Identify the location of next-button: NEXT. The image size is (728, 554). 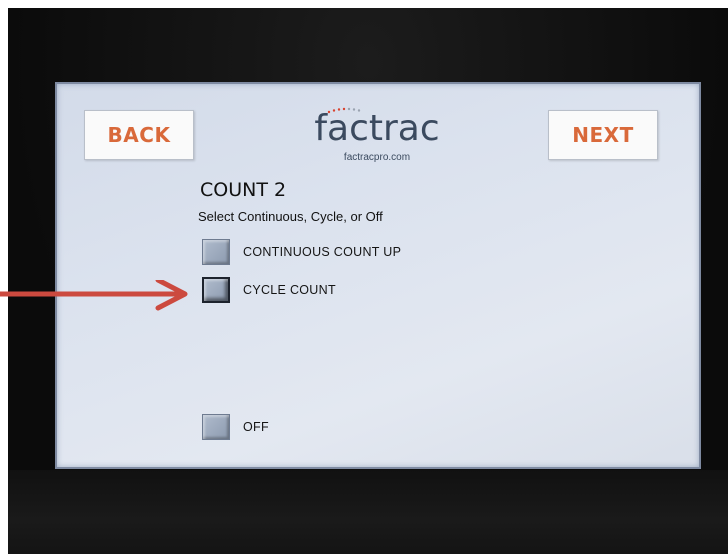
(603, 135).